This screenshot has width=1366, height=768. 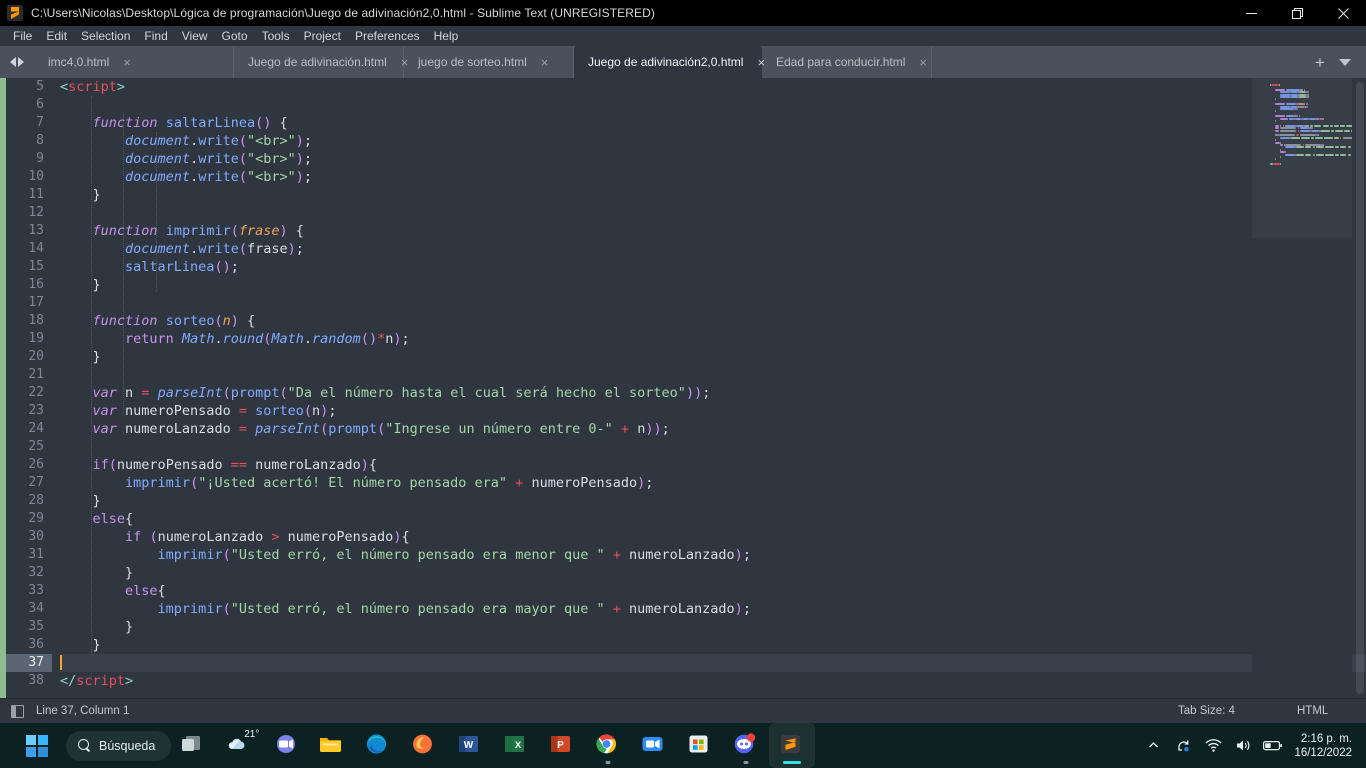 I want to click on code-line: 26 if(numeroPensado == numeroLanzado){, so click(x=686, y=465).